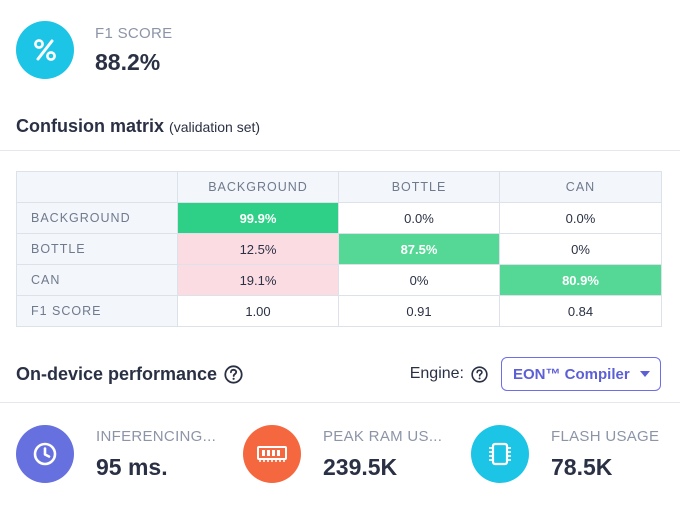 The height and width of the screenshot is (510, 680). What do you see at coordinates (419, 311) in the screenshot?
I see `f1-cell: 0.91` at bounding box center [419, 311].